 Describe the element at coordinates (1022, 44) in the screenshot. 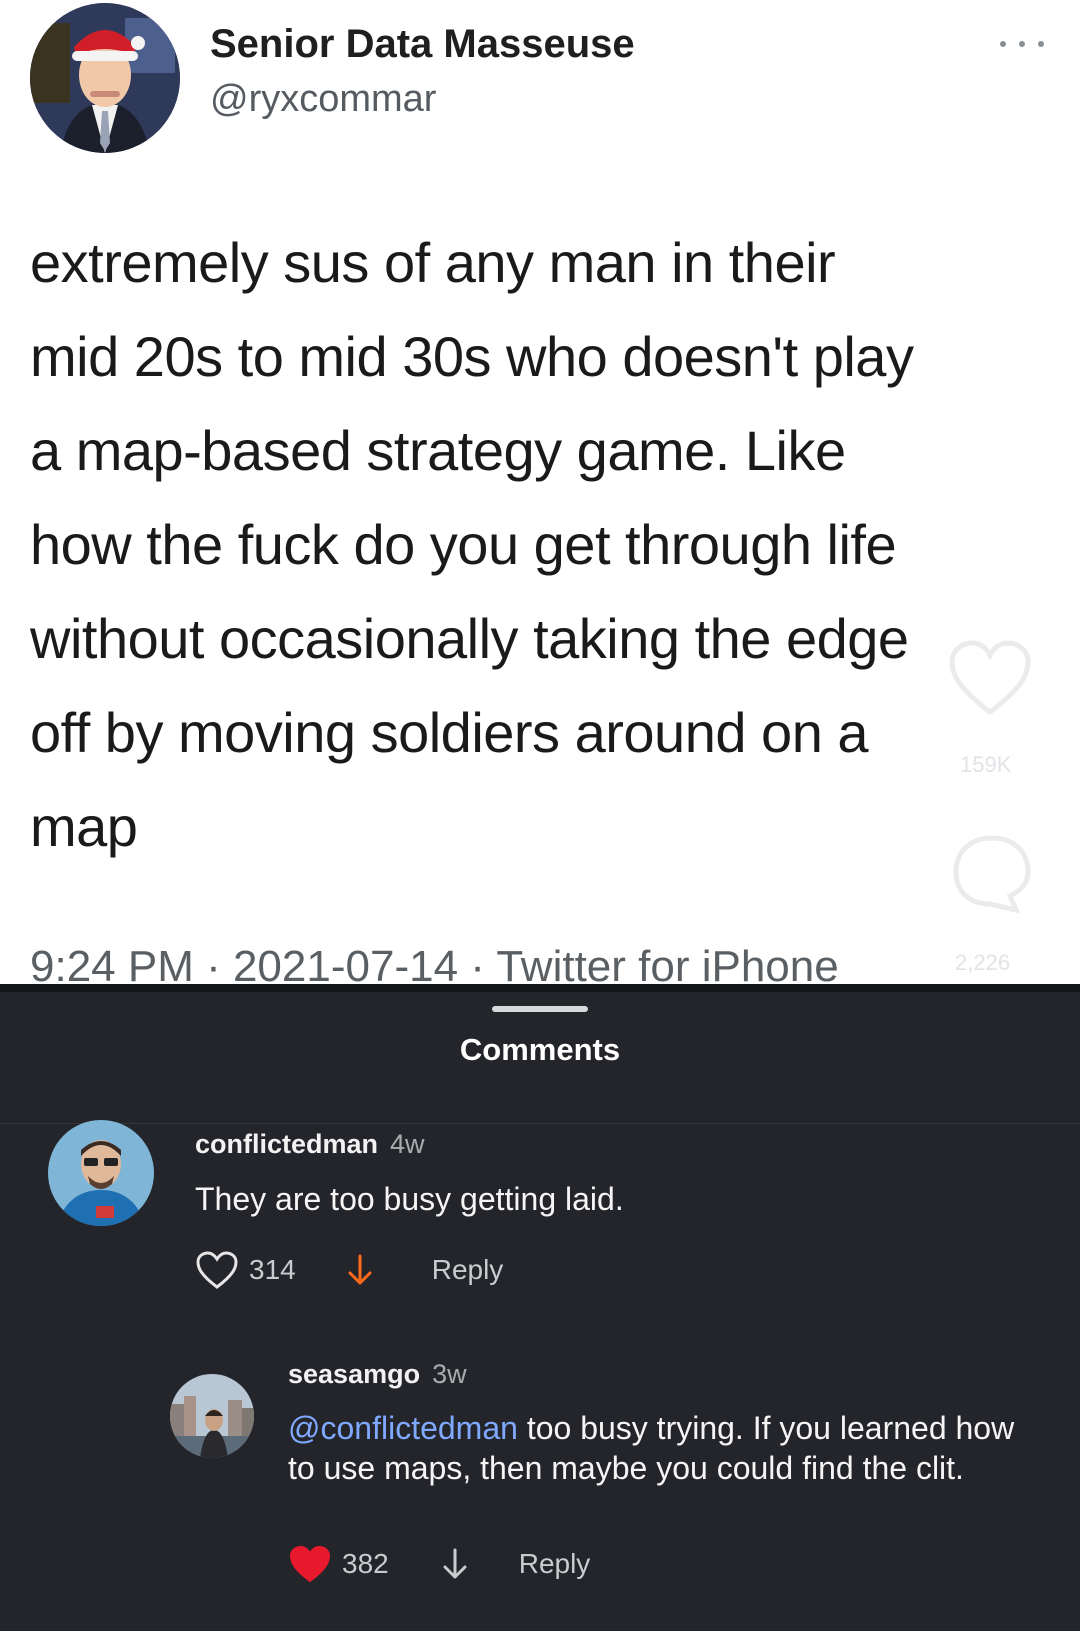

I see `more-dots-icon` at that location.